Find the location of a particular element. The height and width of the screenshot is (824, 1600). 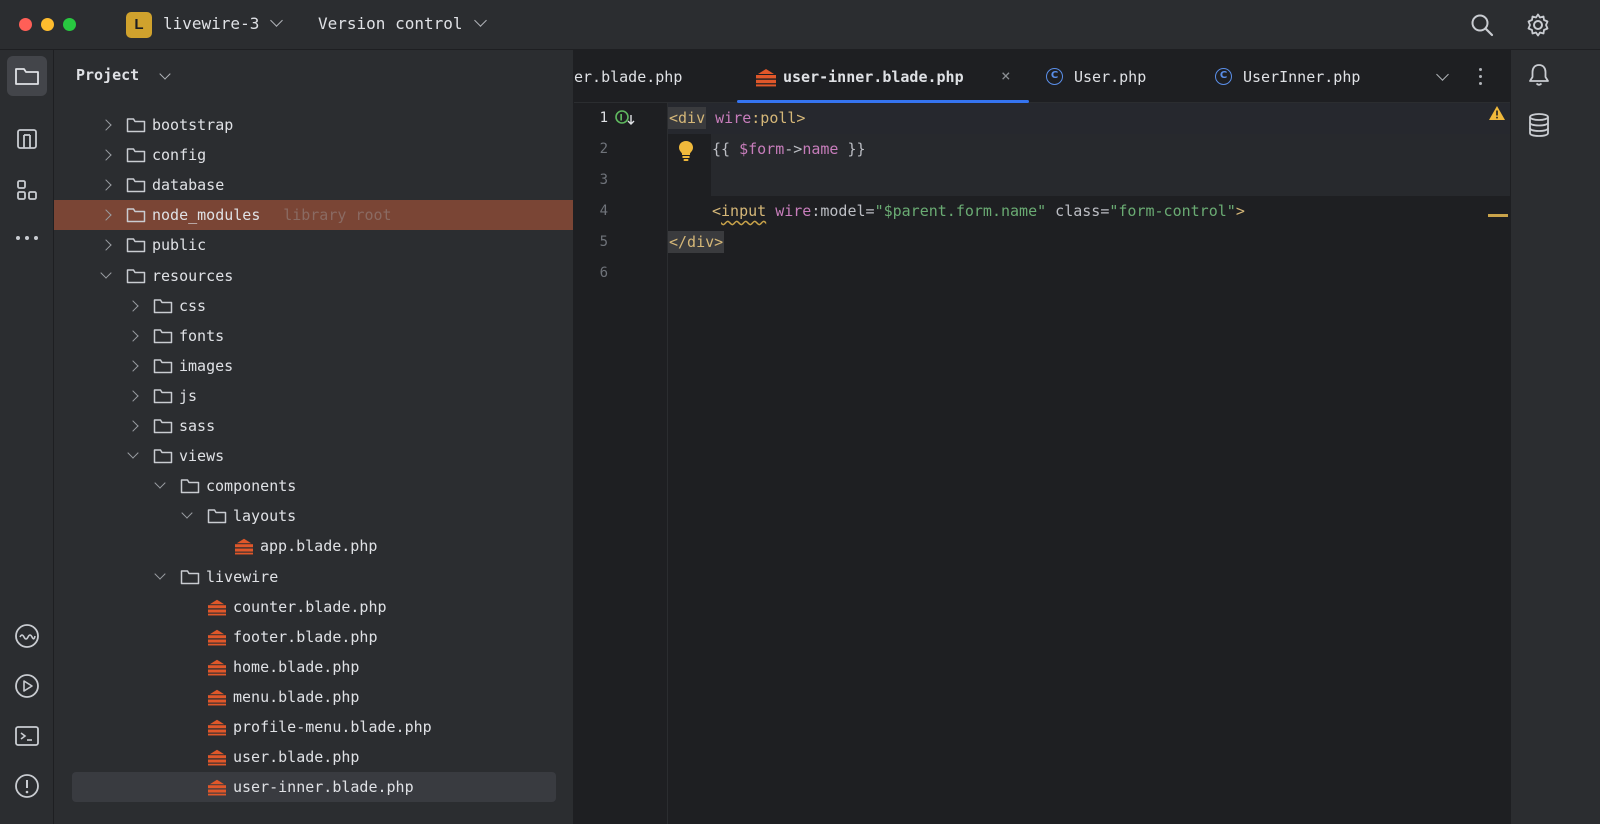

svg-text: I is located at coordinates (621, 119).